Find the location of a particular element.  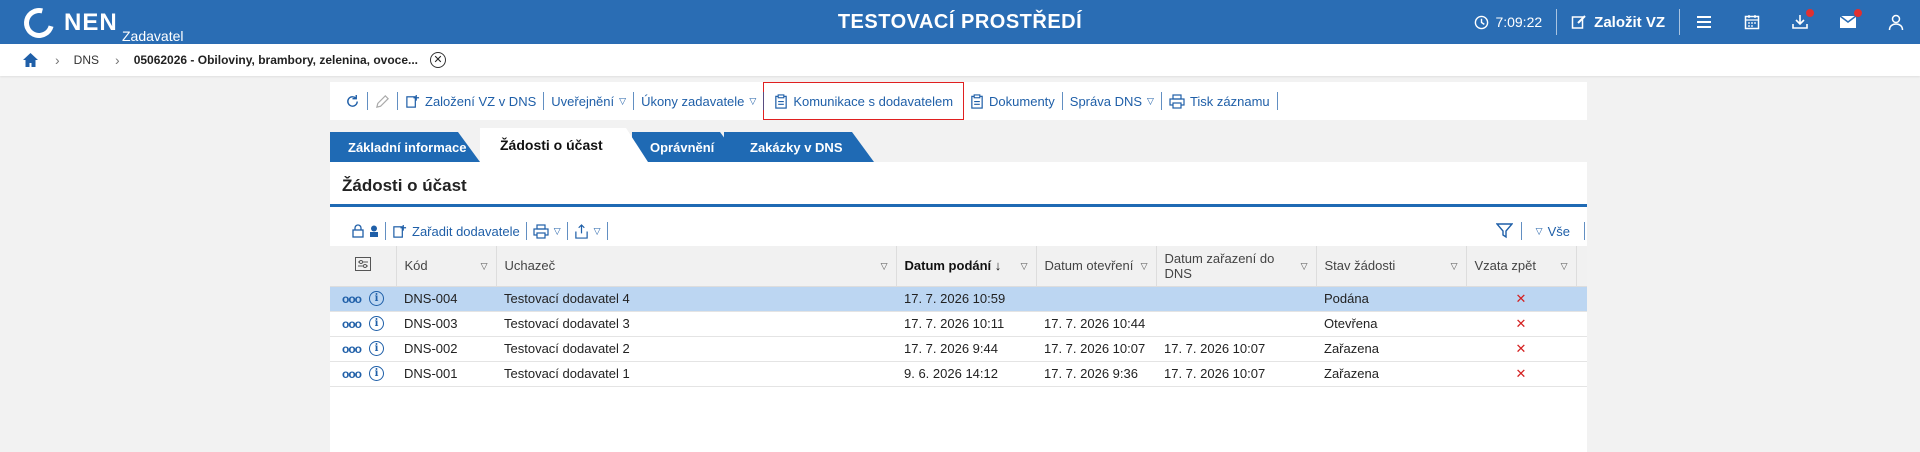

column-settings-header is located at coordinates (363, 266).